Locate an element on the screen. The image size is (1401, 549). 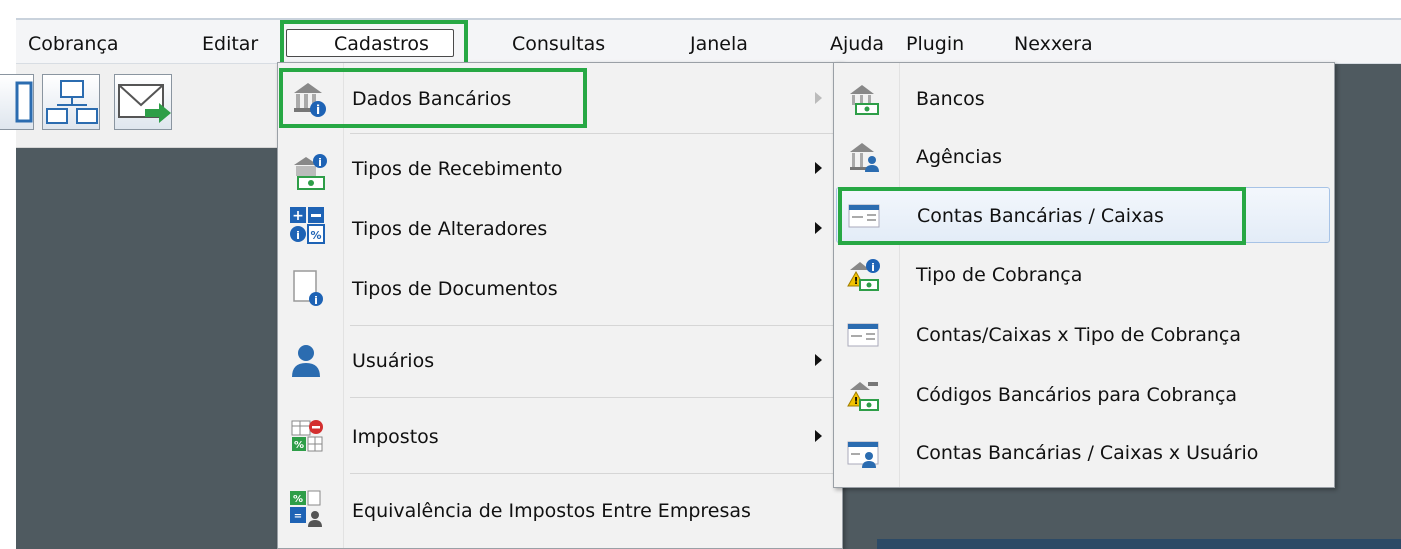
menu-item-label: Tipos de Documentos is located at coordinates (455, 289).